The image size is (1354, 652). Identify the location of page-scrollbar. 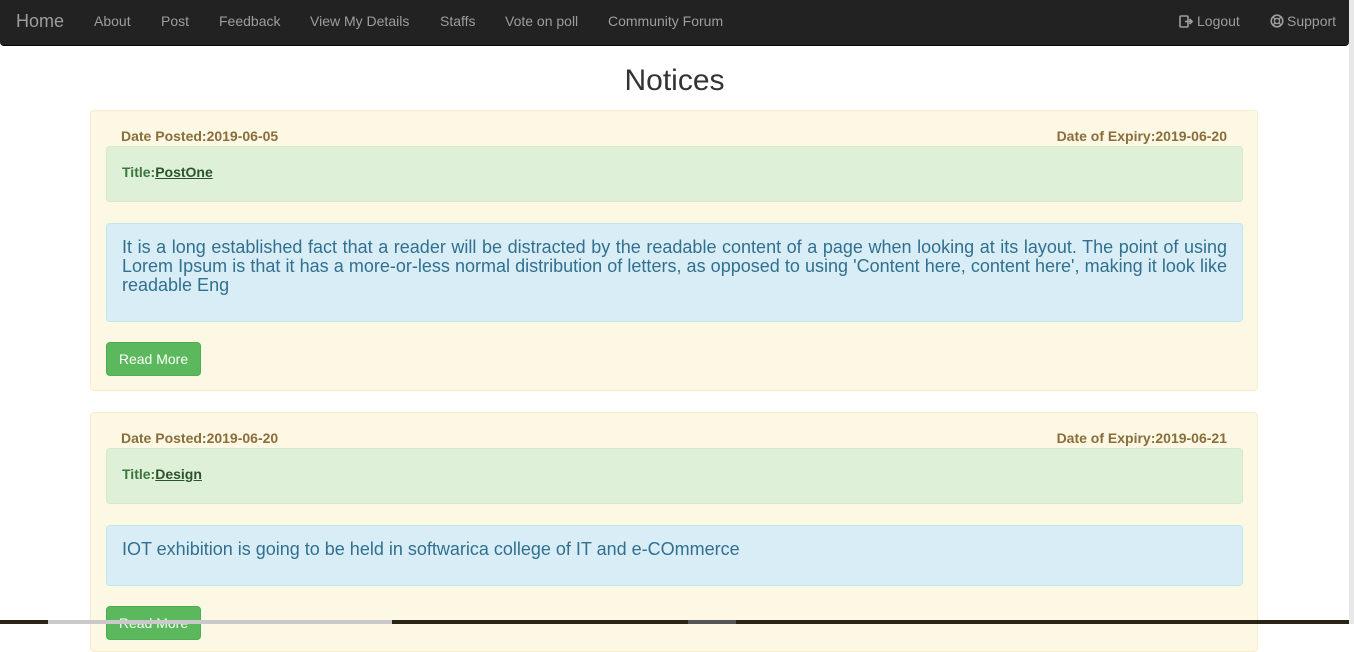
(1351, 312).